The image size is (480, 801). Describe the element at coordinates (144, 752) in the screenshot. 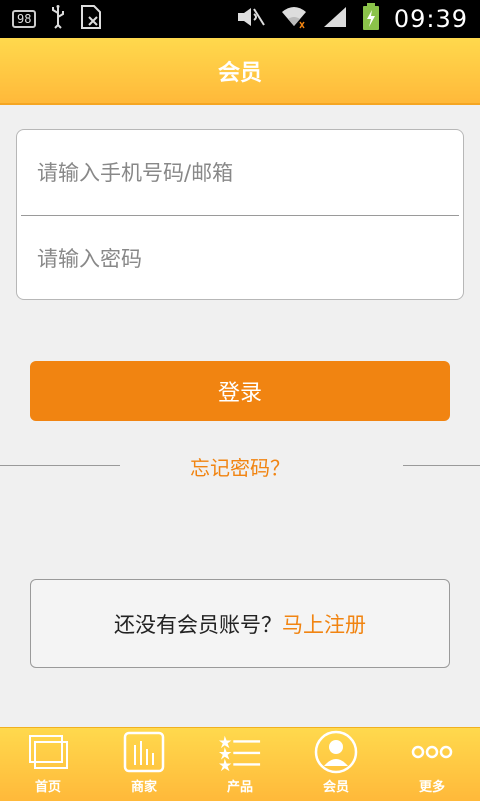

I see `merchant-icon` at that location.